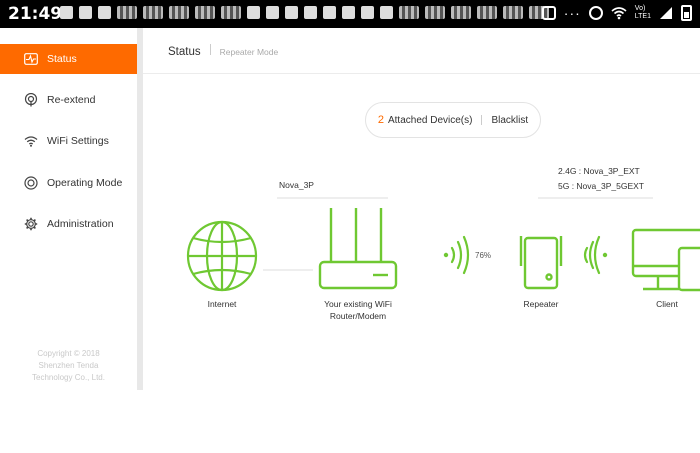  Describe the element at coordinates (686, 13) in the screenshot. I see `battery-icon` at that location.